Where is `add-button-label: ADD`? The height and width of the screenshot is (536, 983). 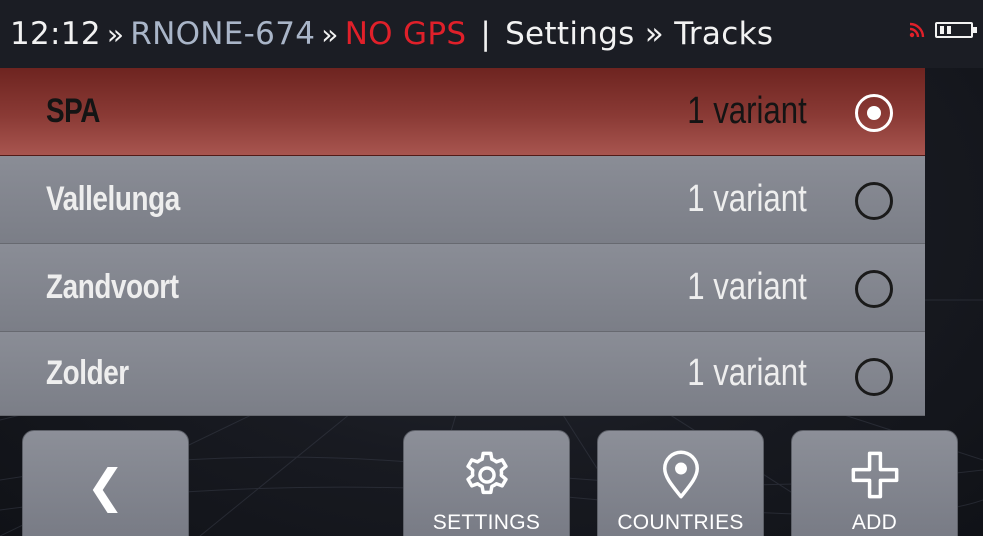
add-button-label: ADD is located at coordinates (874, 522).